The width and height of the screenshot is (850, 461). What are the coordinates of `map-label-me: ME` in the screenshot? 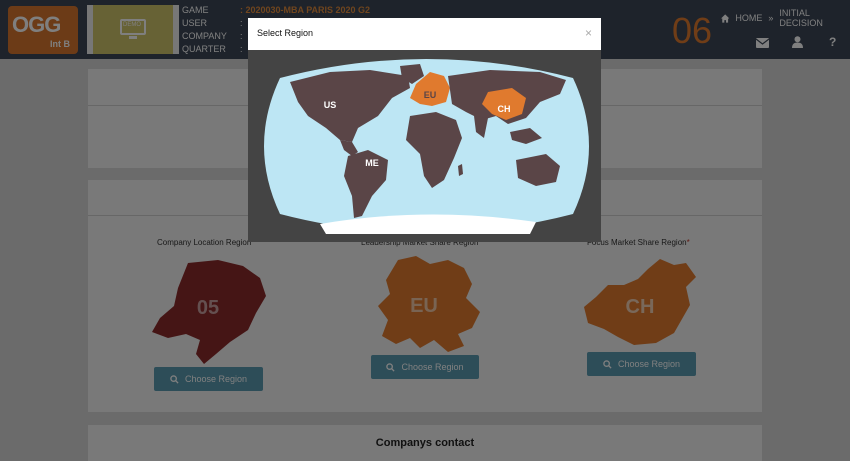 It's located at (372, 163).